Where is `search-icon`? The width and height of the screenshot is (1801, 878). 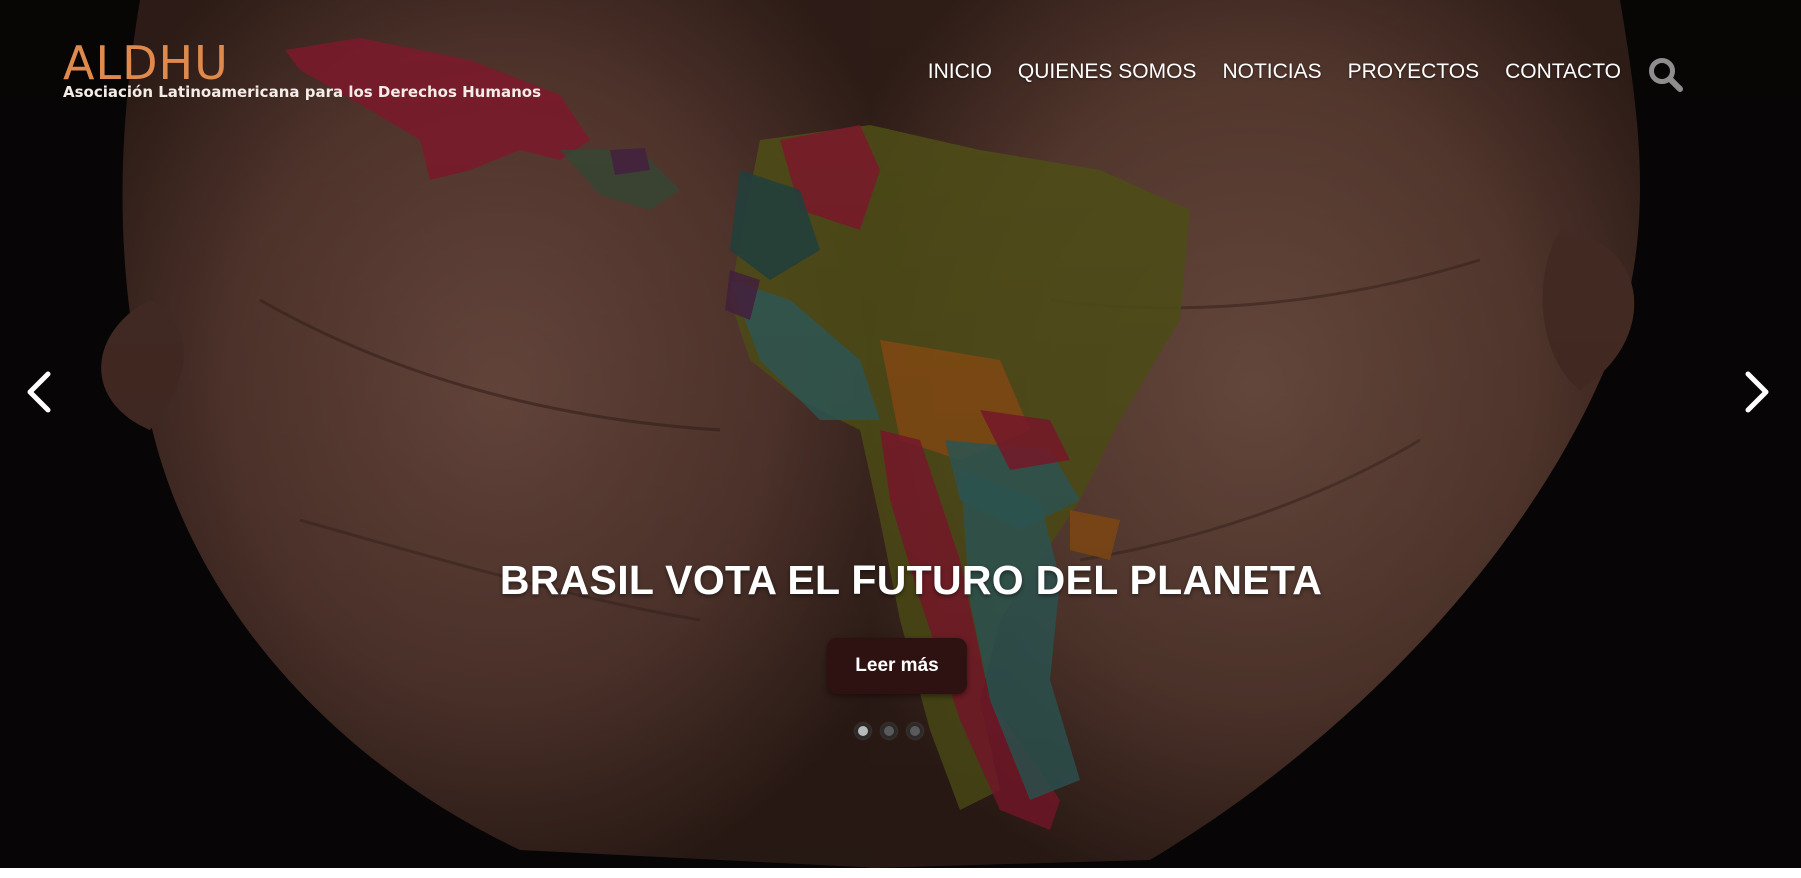
search-icon is located at coordinates (1665, 74).